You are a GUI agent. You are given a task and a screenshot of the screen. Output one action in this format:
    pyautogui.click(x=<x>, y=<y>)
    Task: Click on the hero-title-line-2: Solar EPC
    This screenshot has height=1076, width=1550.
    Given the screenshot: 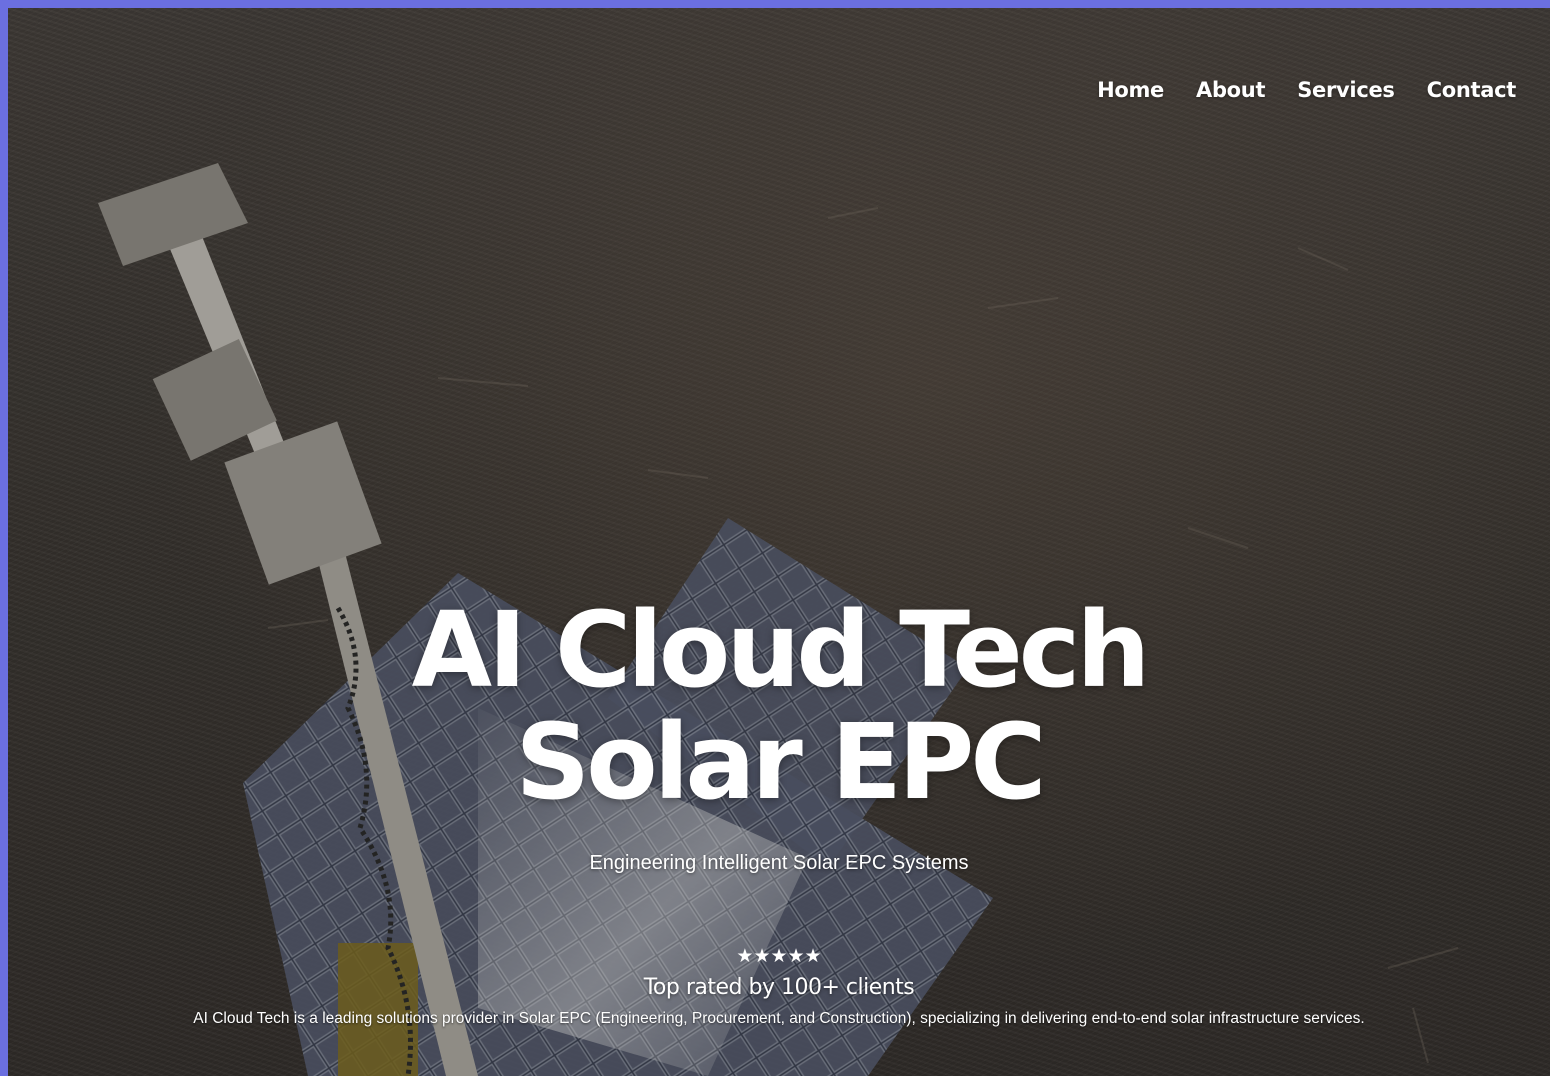 What is the action you would take?
    pyautogui.click(x=780, y=762)
    